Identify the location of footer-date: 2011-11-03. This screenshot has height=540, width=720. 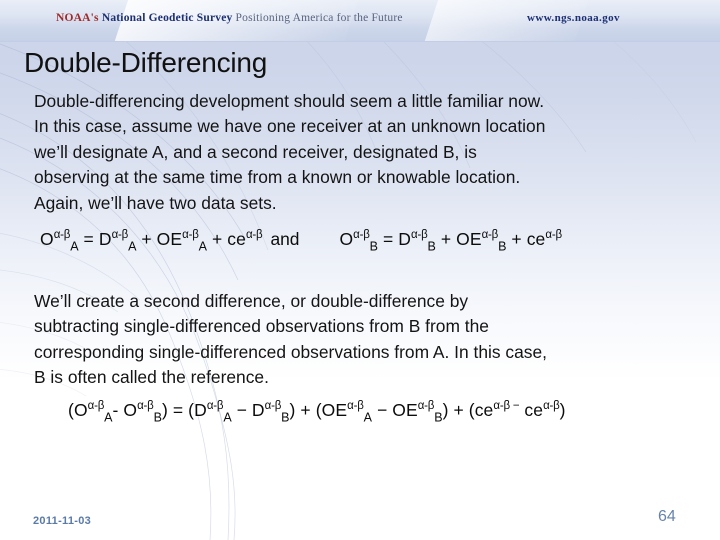
(62, 521).